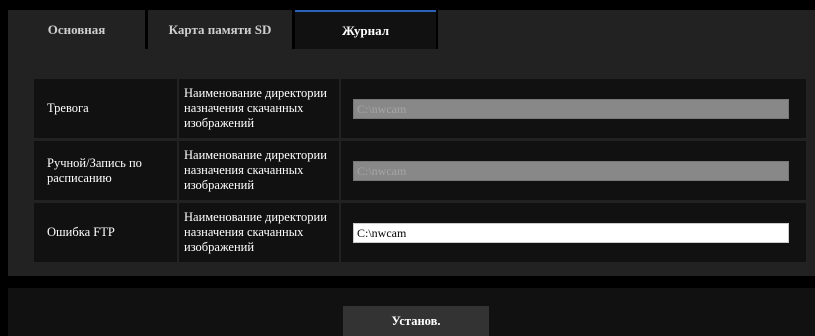  I want to click on tab-bar: Основная Карта памяти SD Журнал, so click(411, 29).